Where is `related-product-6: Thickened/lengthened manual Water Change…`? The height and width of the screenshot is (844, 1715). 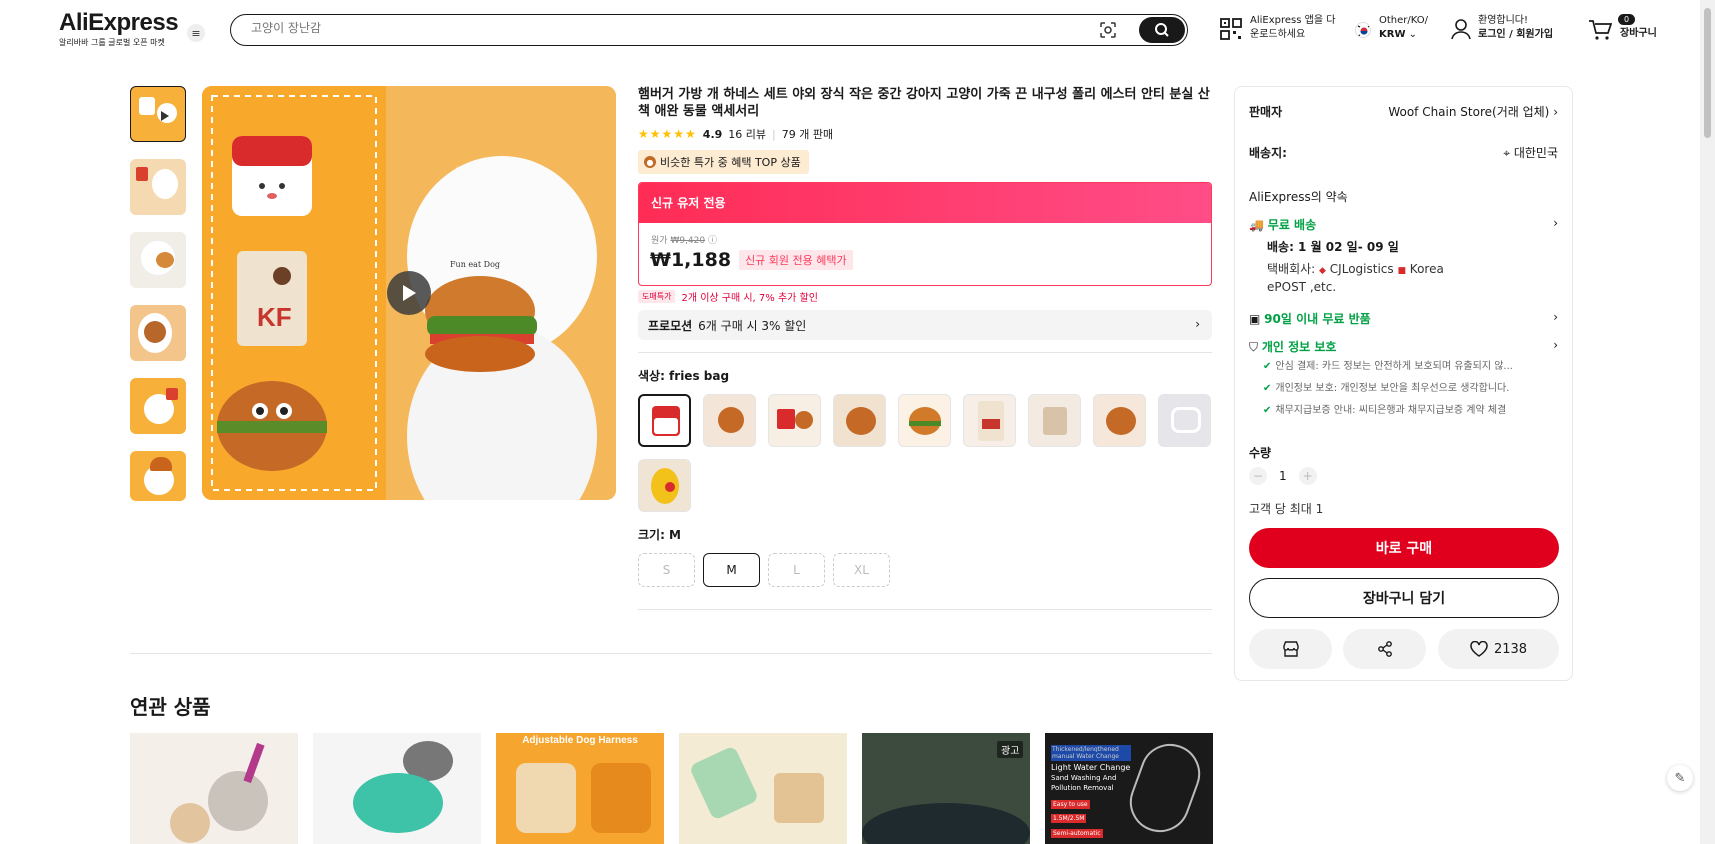 related-product-6: Thickened/lengthened manual Water Change… is located at coordinates (1129, 788).